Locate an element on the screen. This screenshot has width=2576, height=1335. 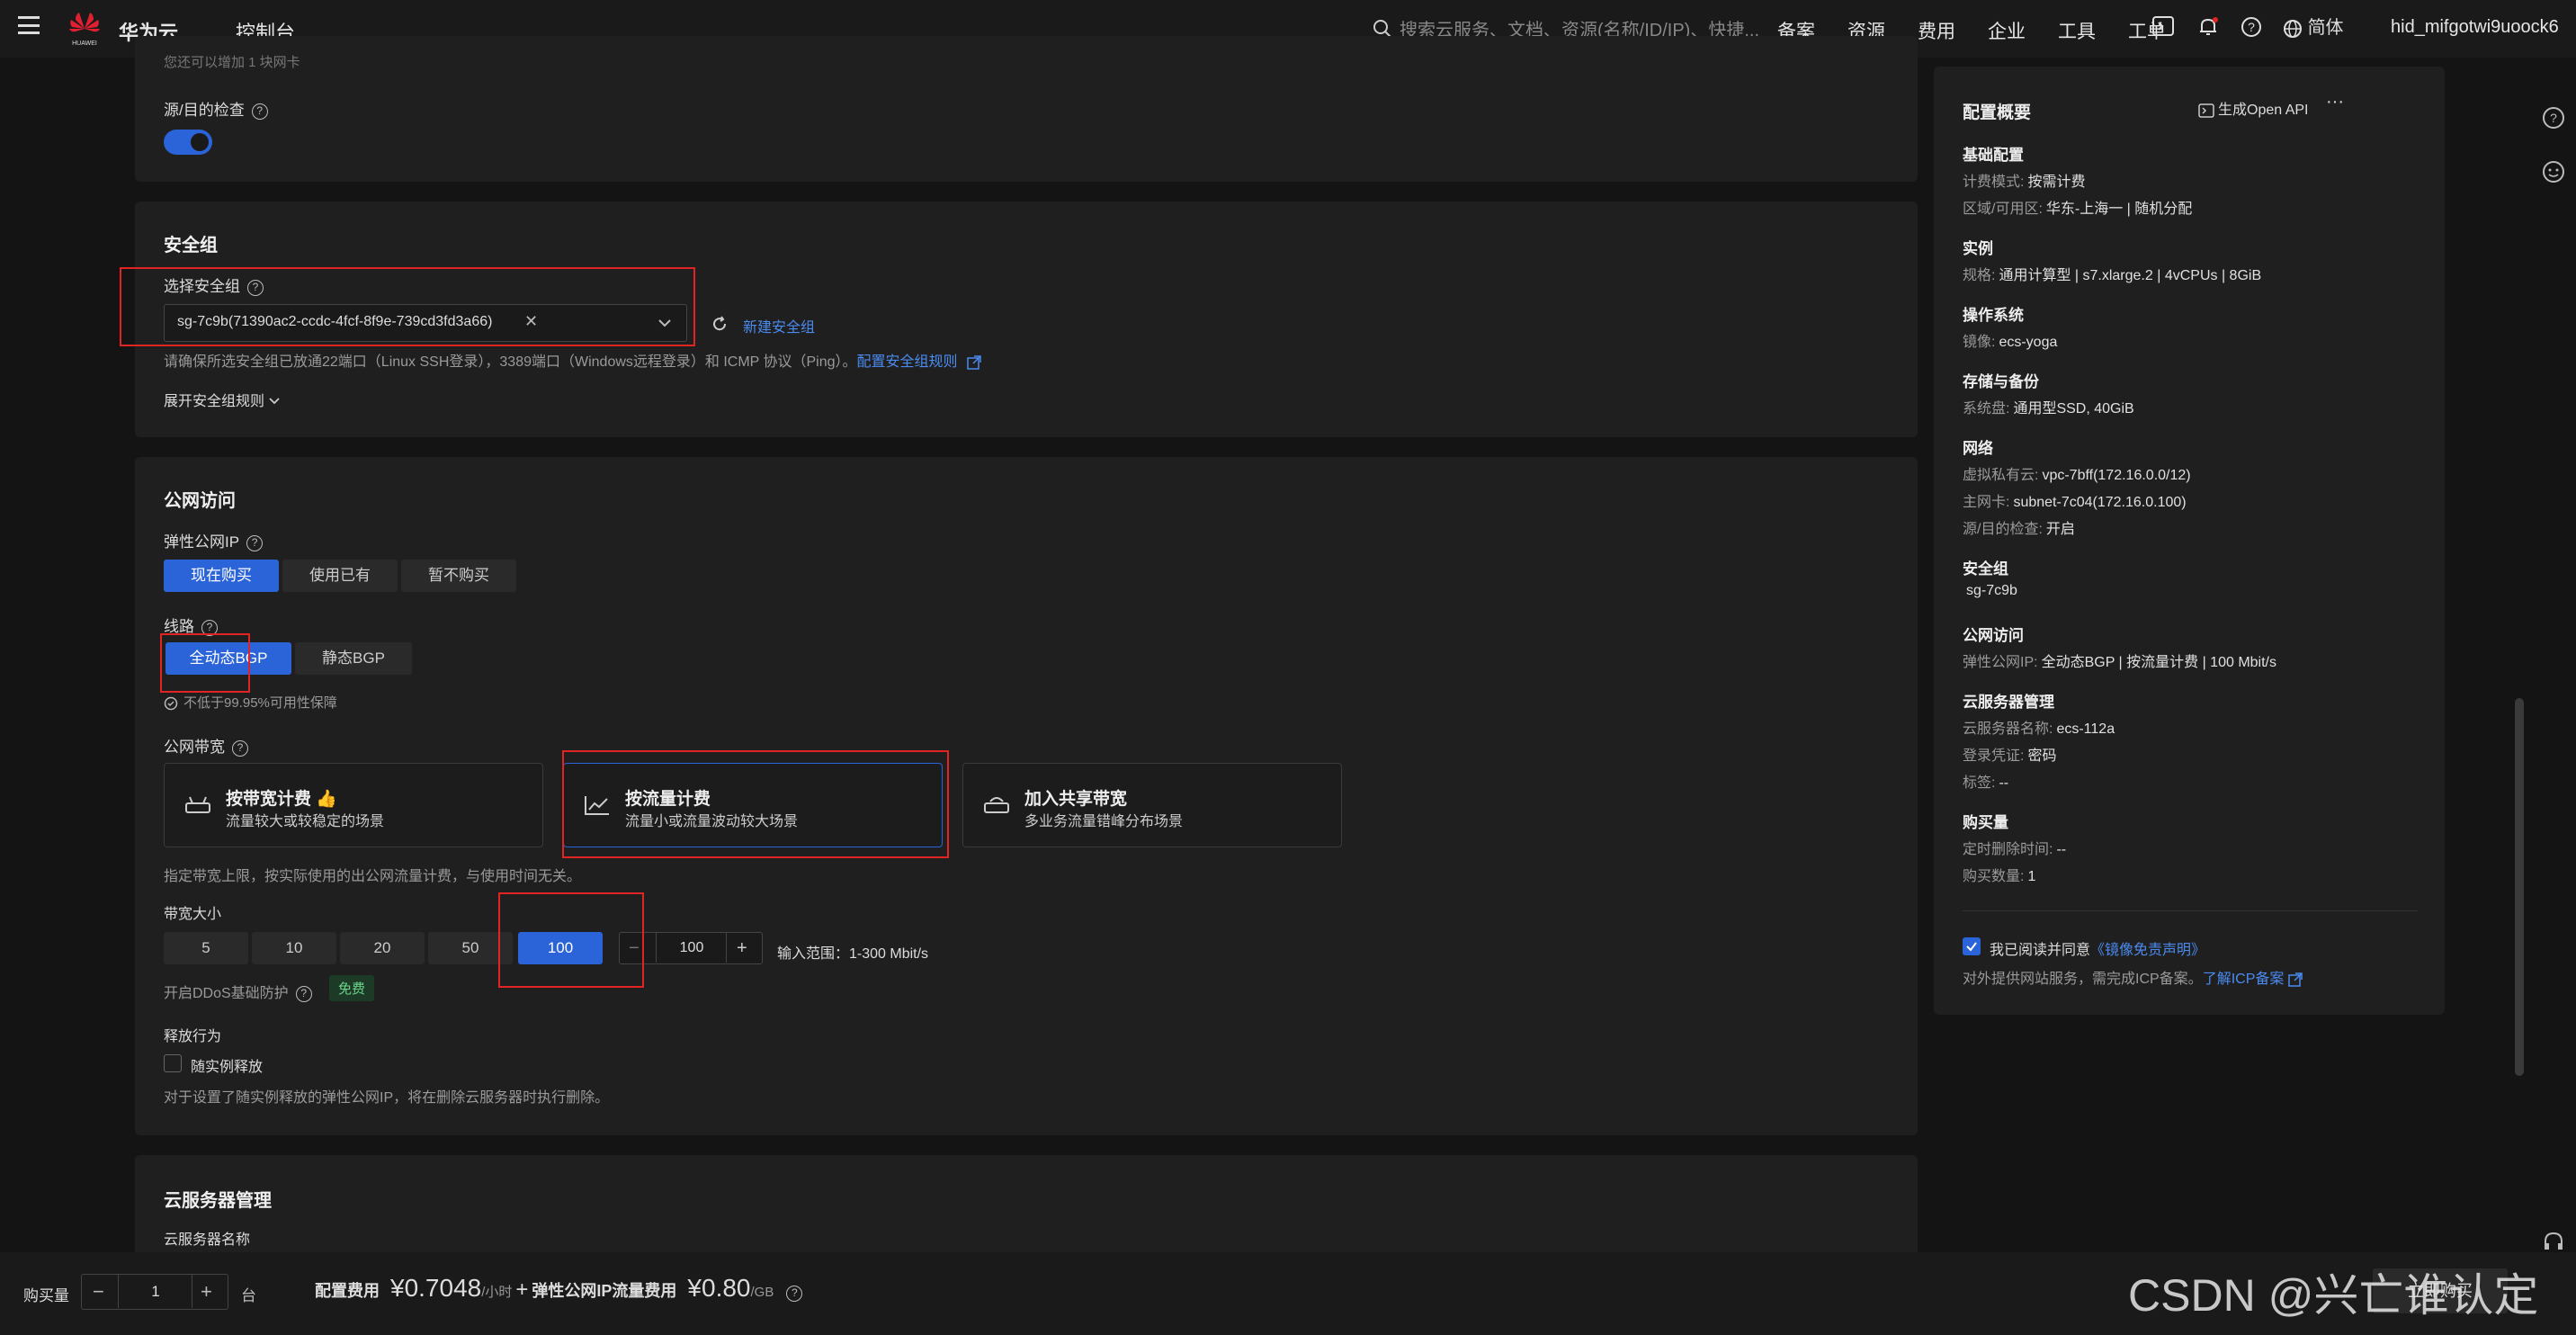
refresh-icon is located at coordinates (720, 324).